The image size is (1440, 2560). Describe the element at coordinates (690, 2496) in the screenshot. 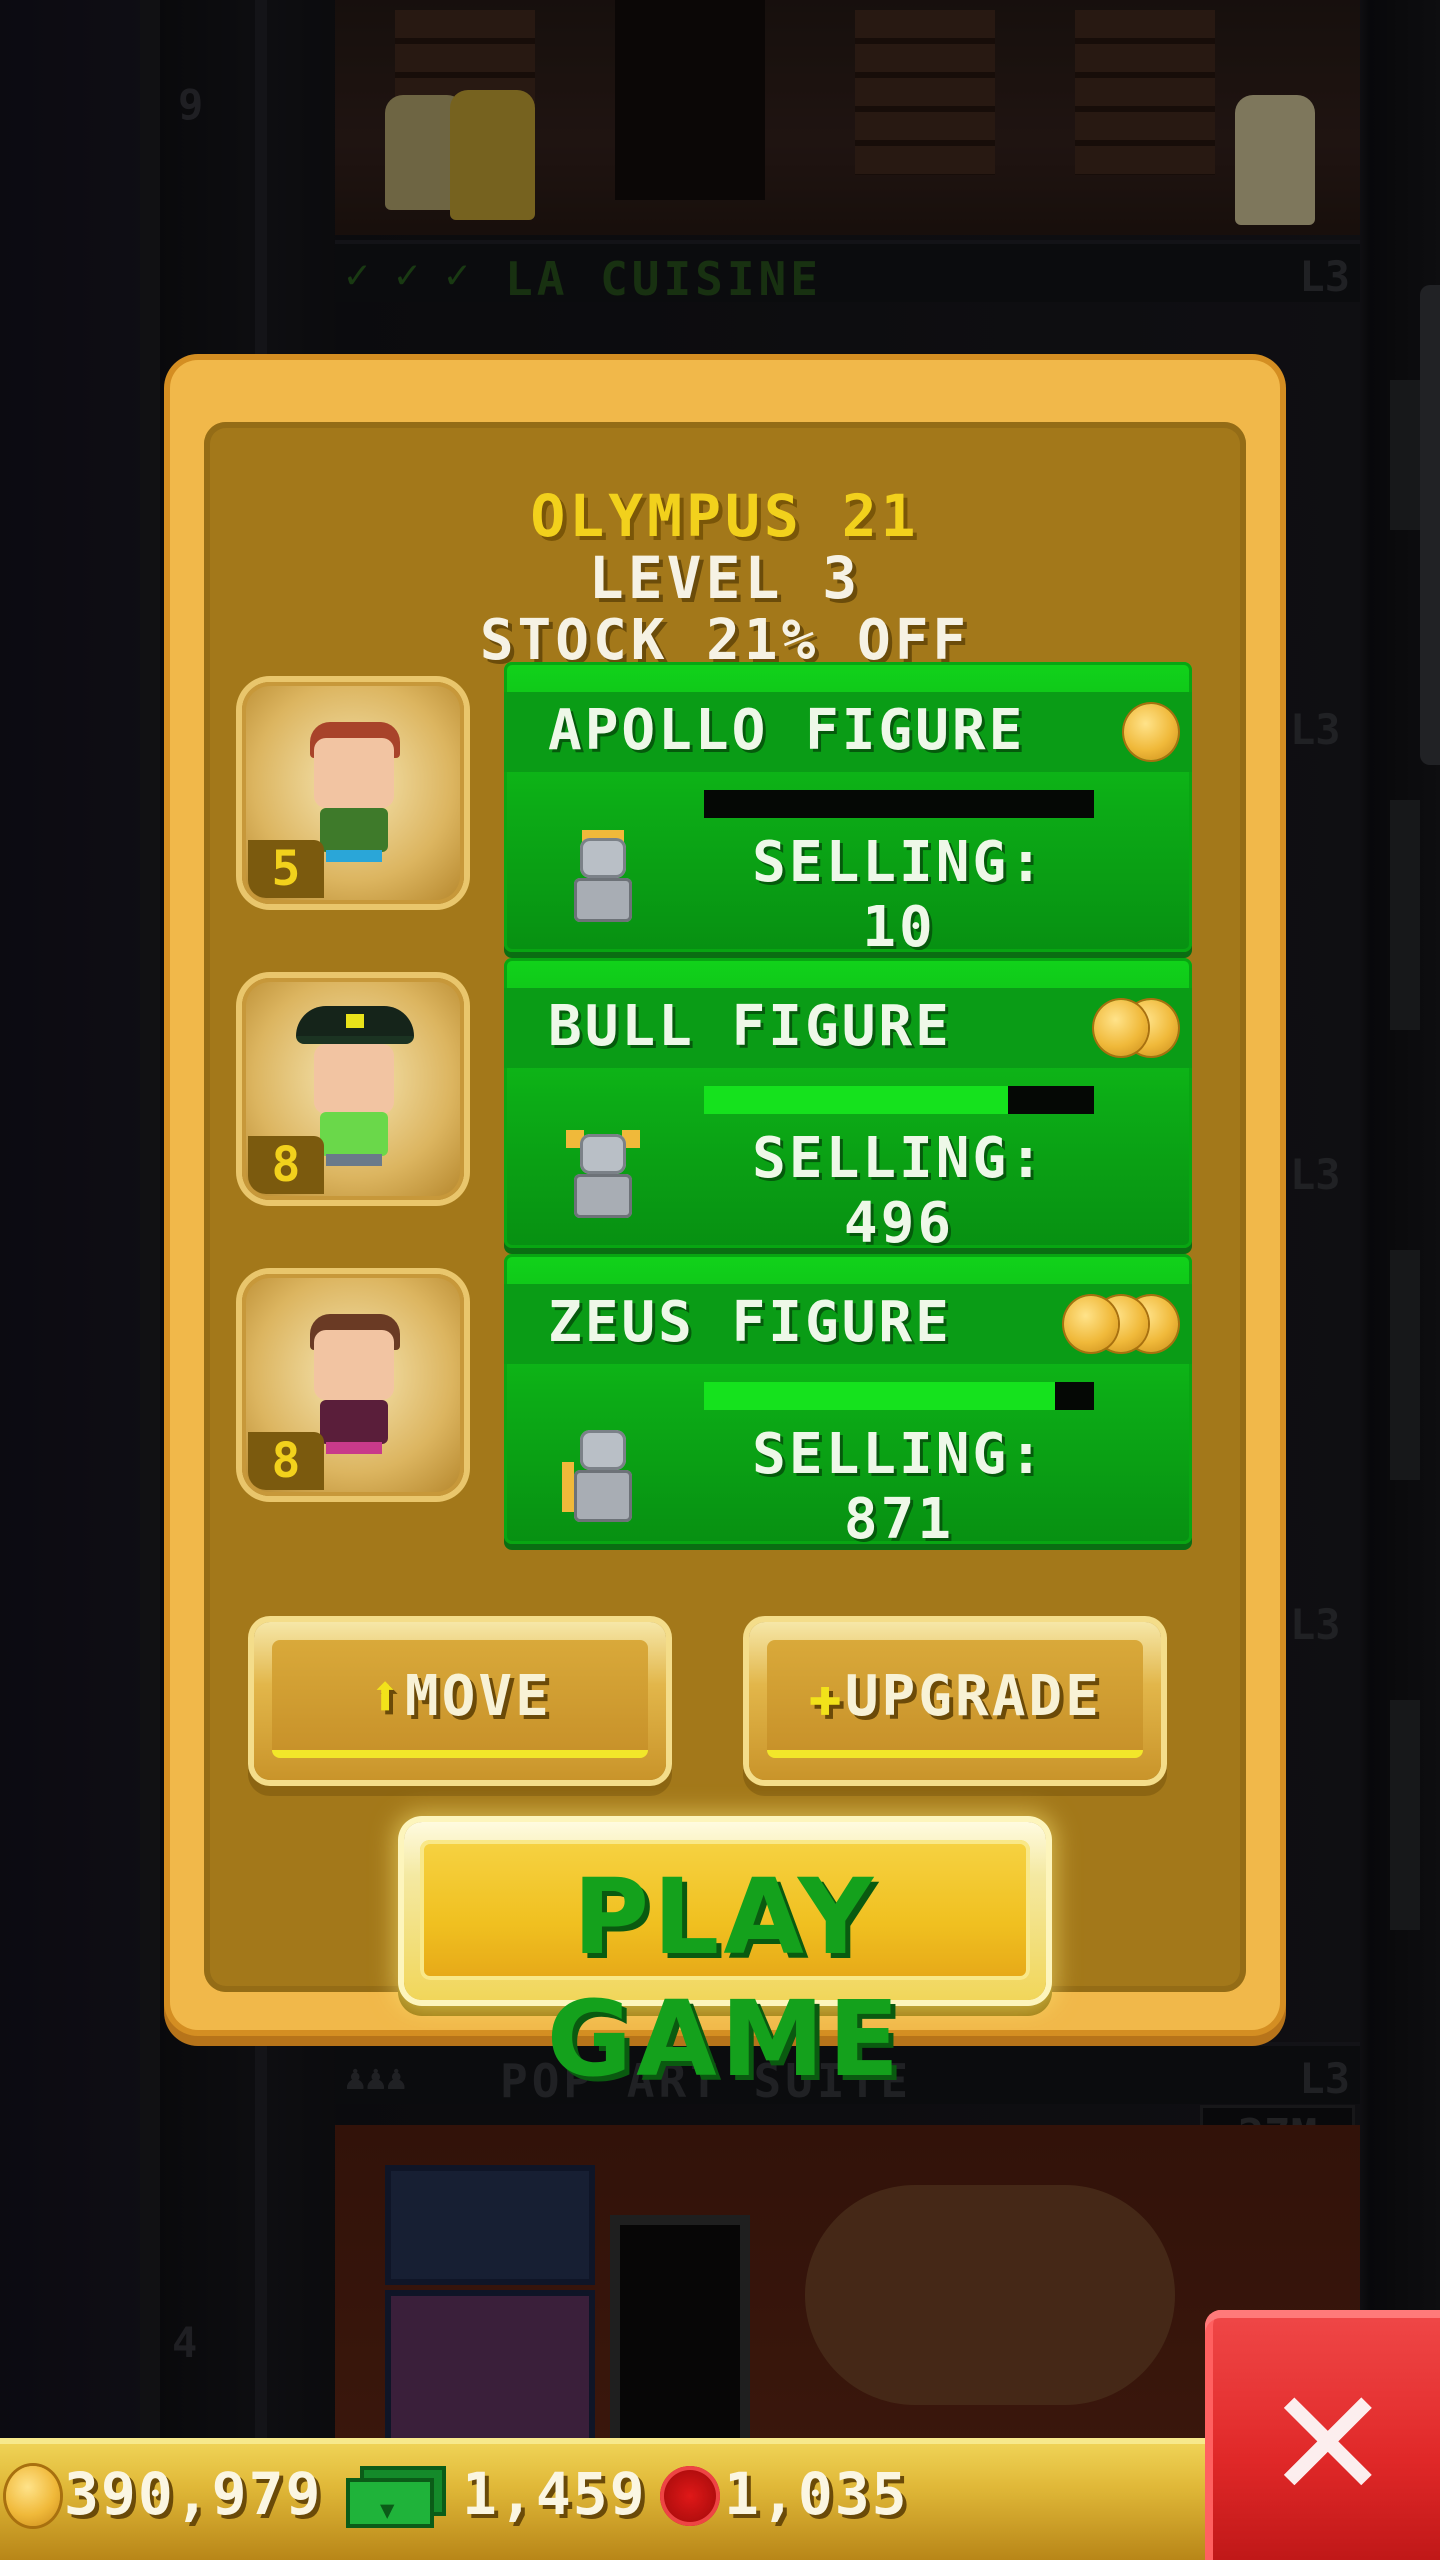

I see `golden-ticket-chip-icon` at that location.